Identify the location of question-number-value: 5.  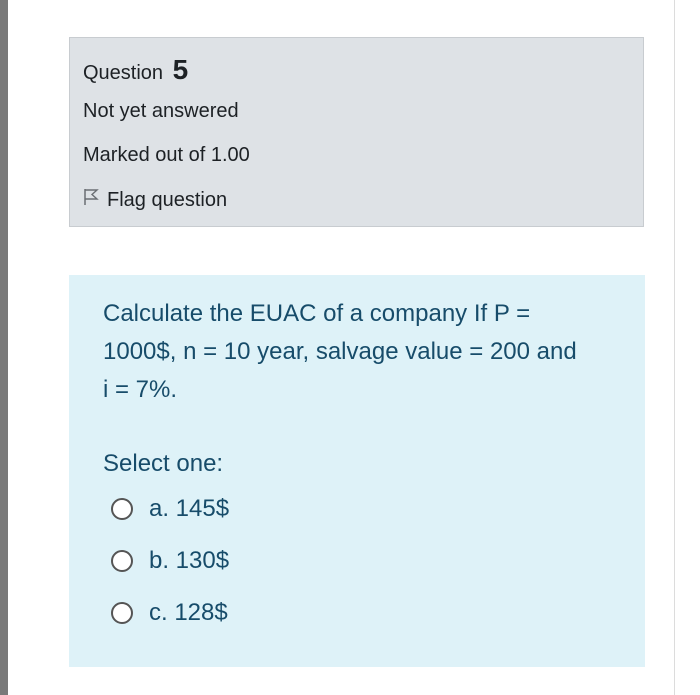
(180, 69).